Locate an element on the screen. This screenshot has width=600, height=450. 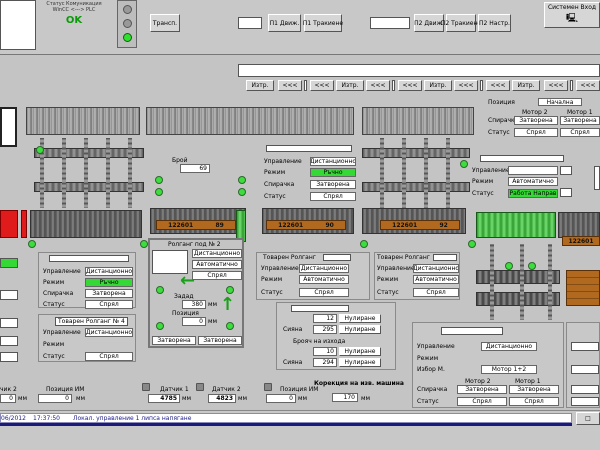
nav-back-7: <<< is located at coordinates (556, 85).